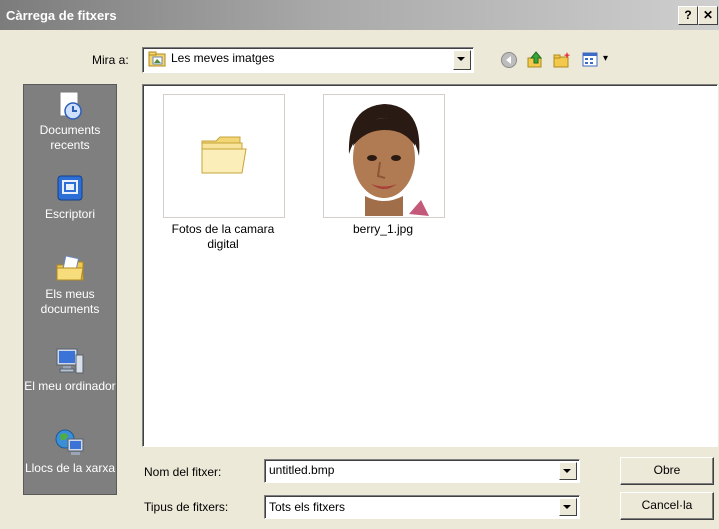  Describe the element at coordinates (70, 268) in the screenshot. I see `my-documents-icon` at that location.